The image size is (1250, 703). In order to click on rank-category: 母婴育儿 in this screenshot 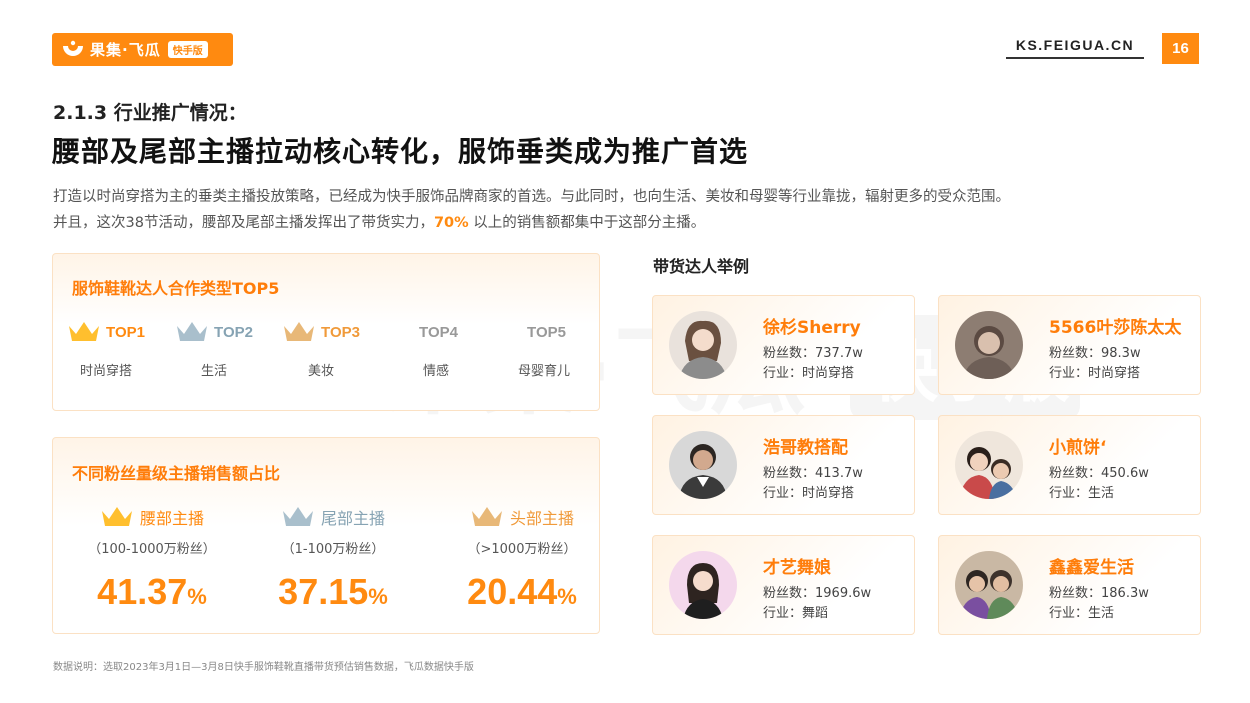, I will do `click(543, 371)`.